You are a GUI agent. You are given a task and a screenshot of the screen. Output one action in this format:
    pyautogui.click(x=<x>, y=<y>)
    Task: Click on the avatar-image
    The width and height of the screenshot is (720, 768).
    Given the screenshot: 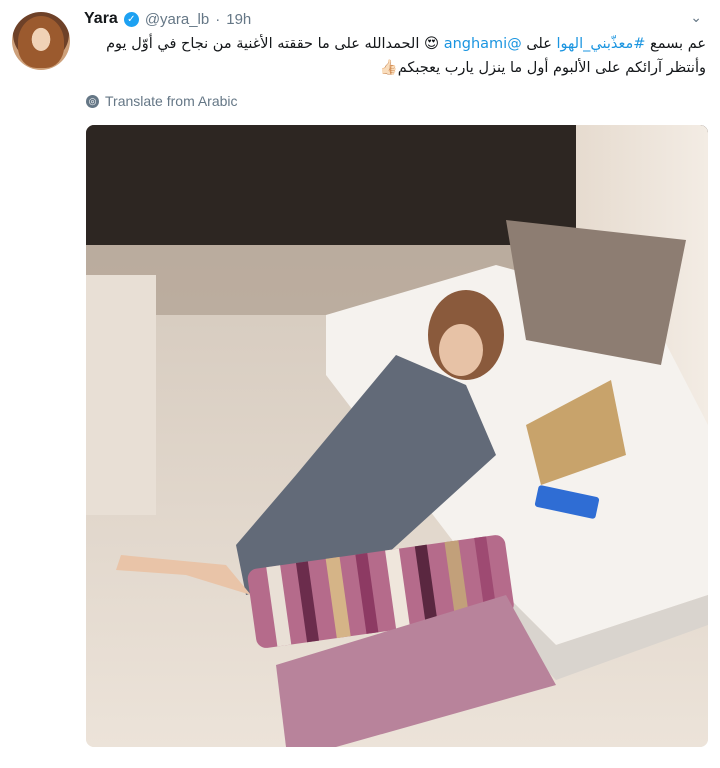 What is the action you would take?
    pyautogui.click(x=41, y=42)
    